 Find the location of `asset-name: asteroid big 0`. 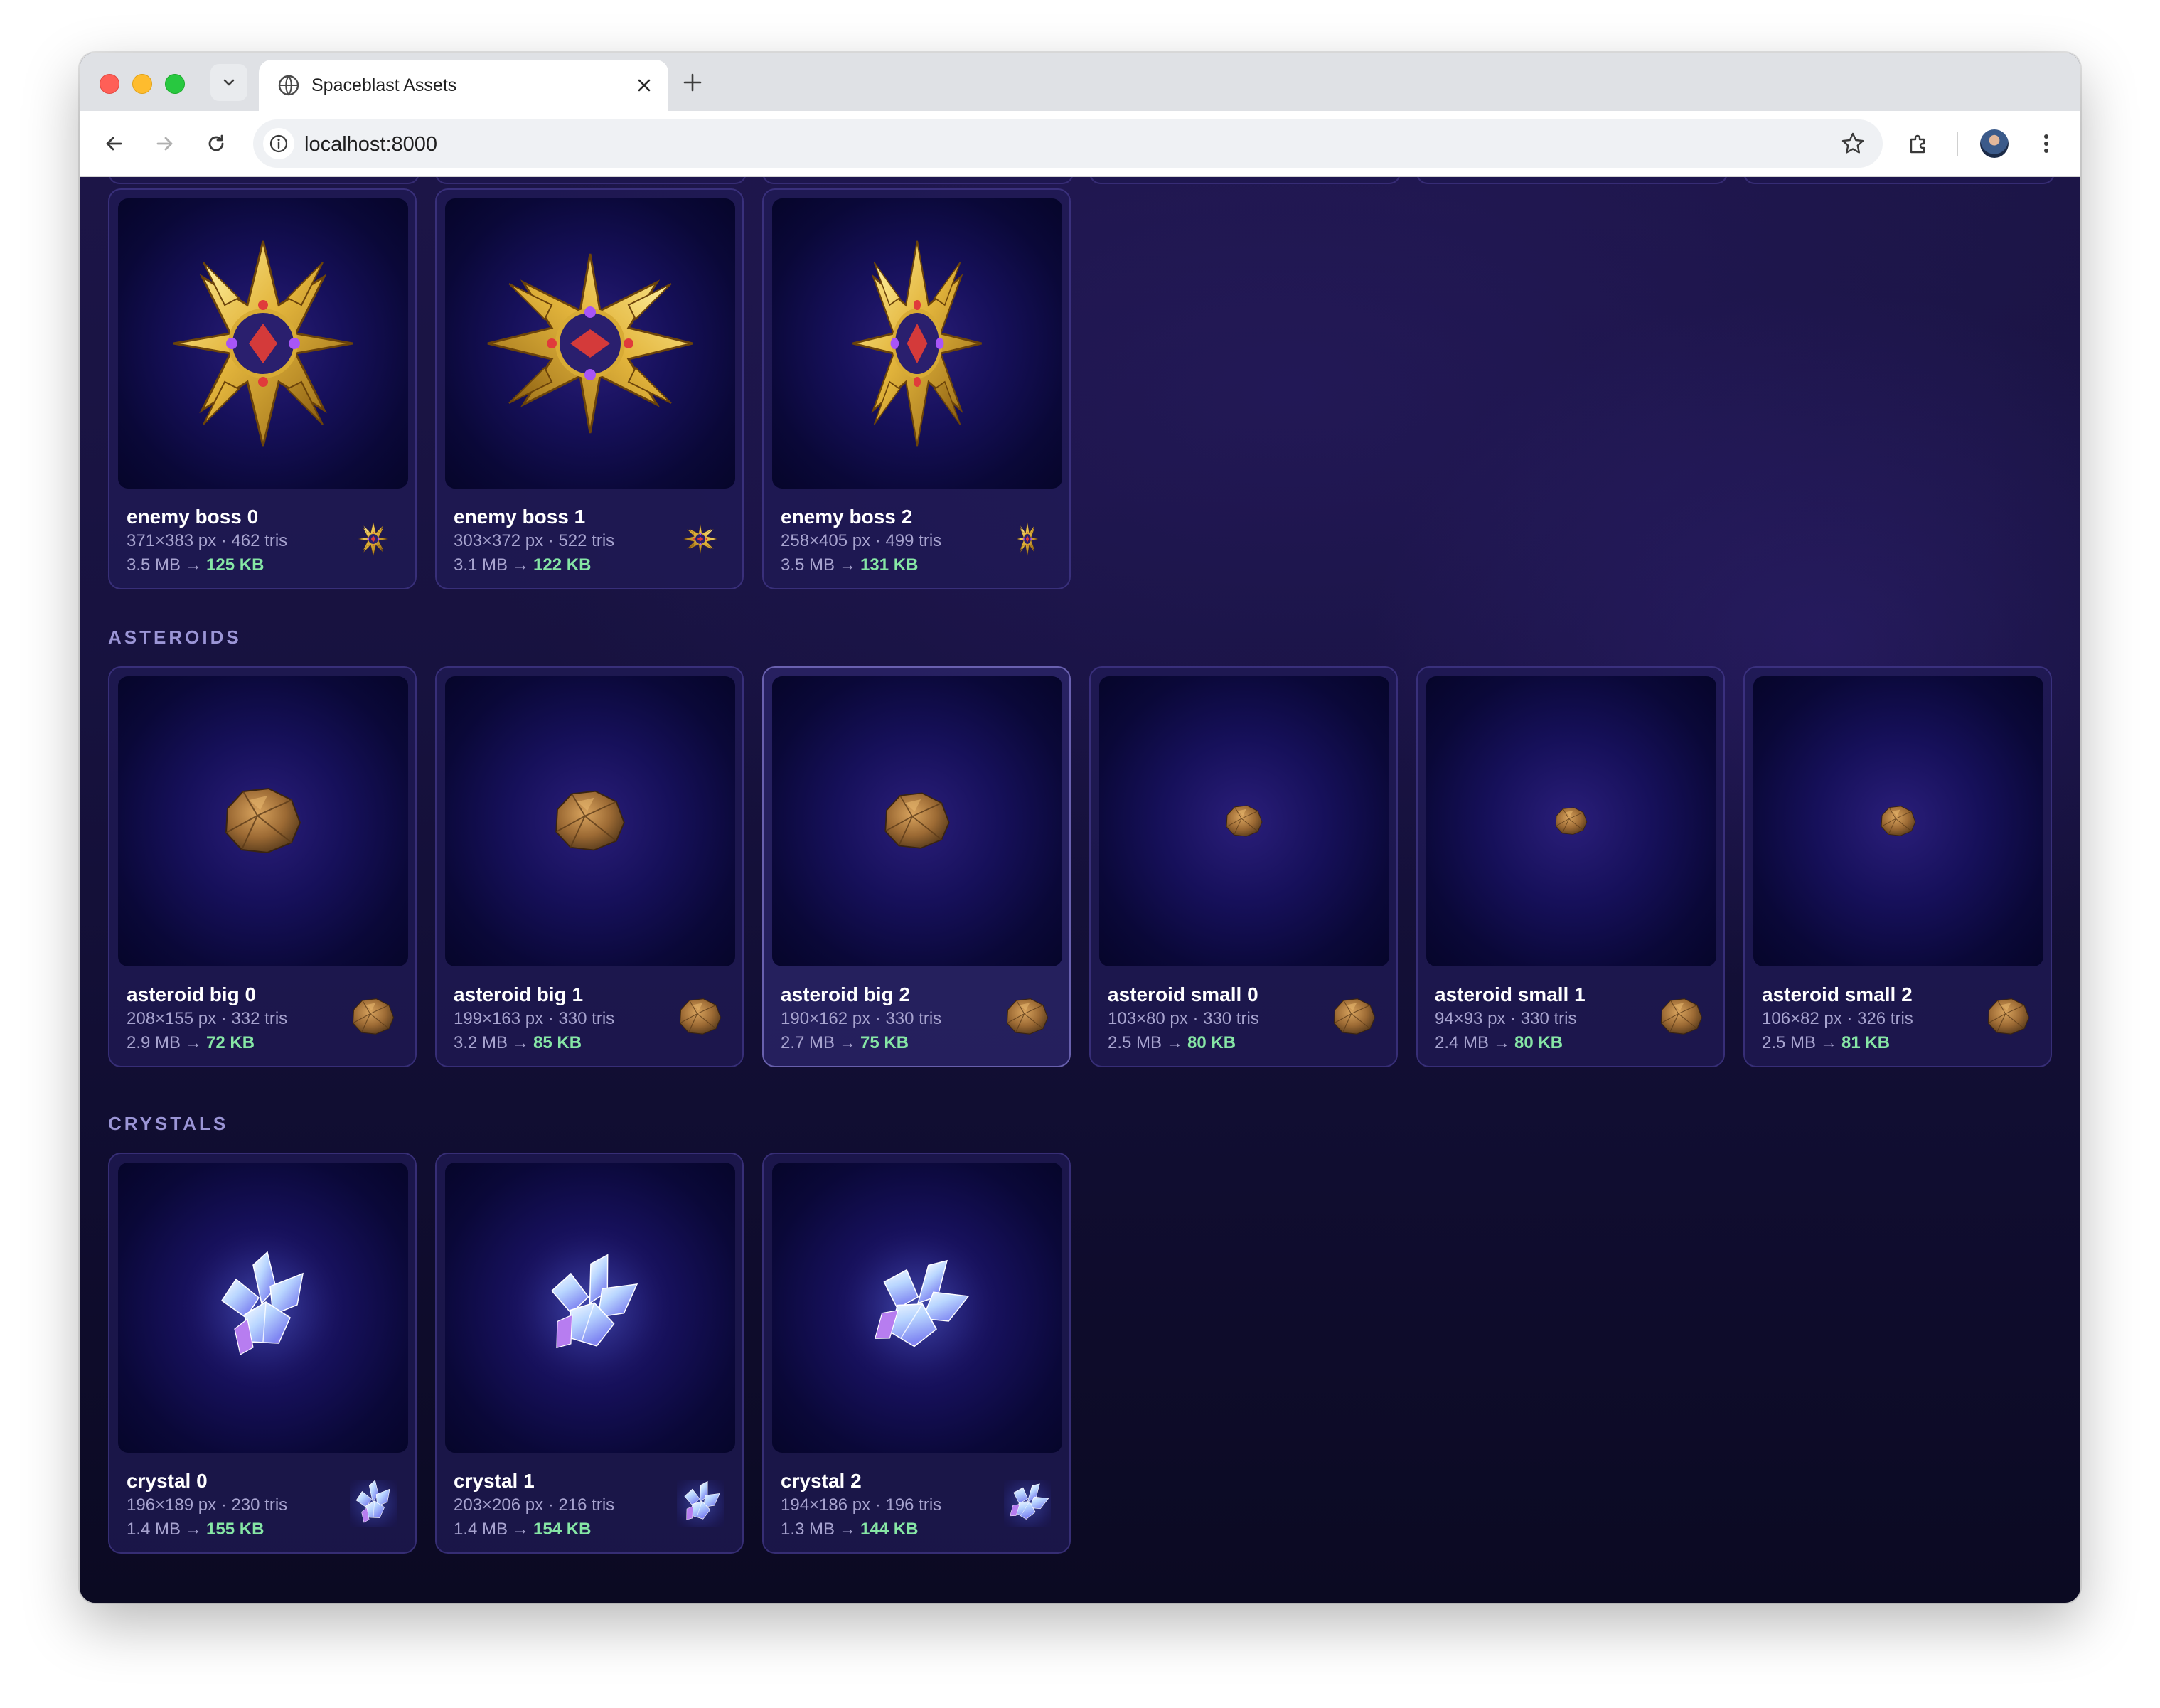

asset-name: asteroid big 0 is located at coordinates (192, 994).